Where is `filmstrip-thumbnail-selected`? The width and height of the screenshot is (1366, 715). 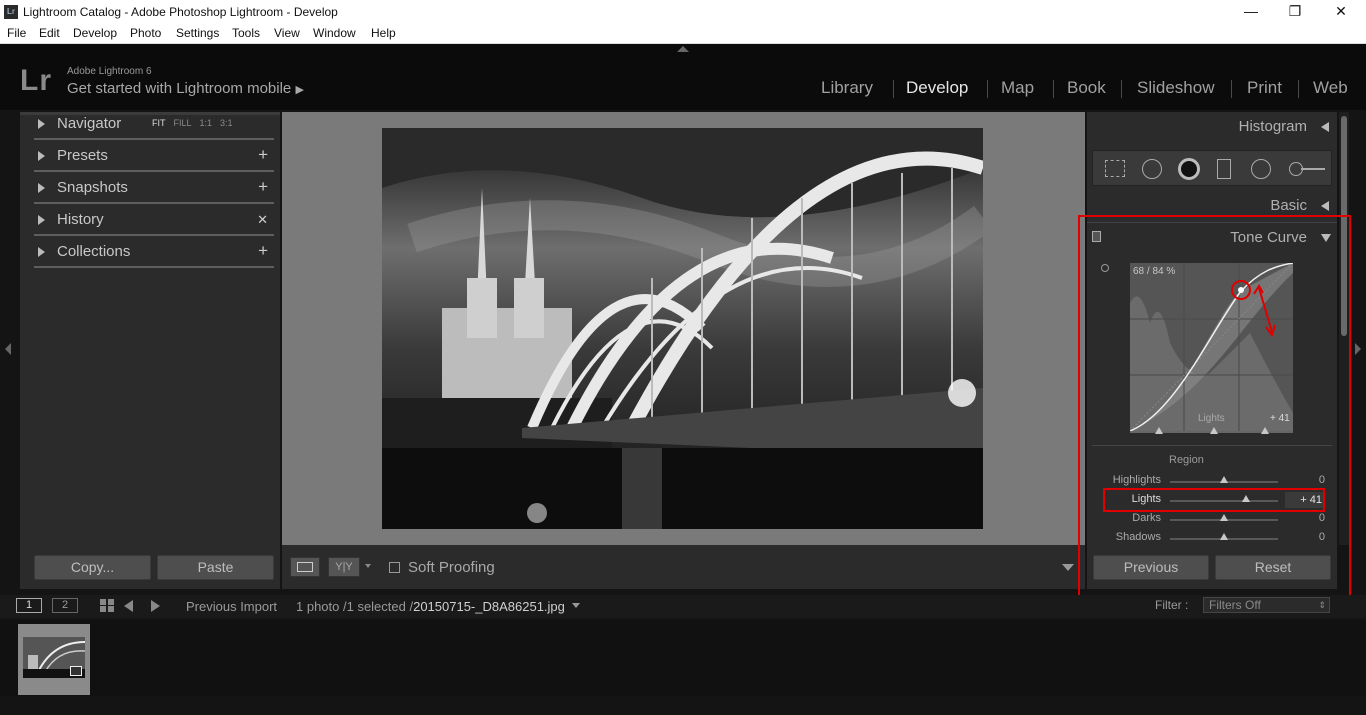 filmstrip-thumbnail-selected is located at coordinates (54, 659).